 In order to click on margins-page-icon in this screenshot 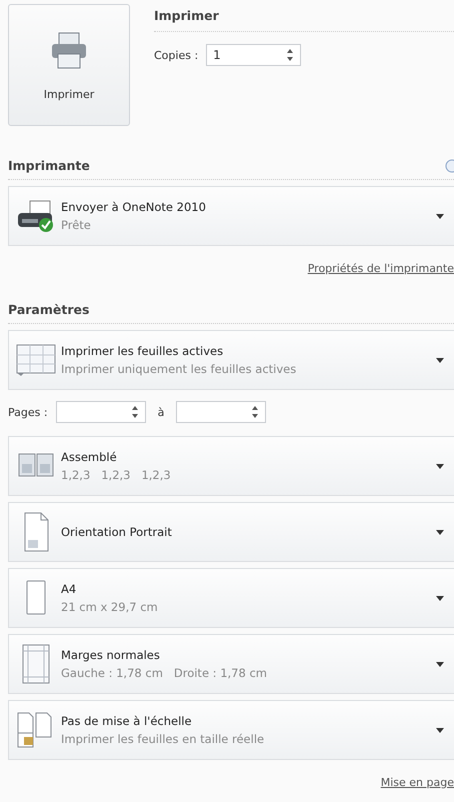, I will do `click(36, 664)`.